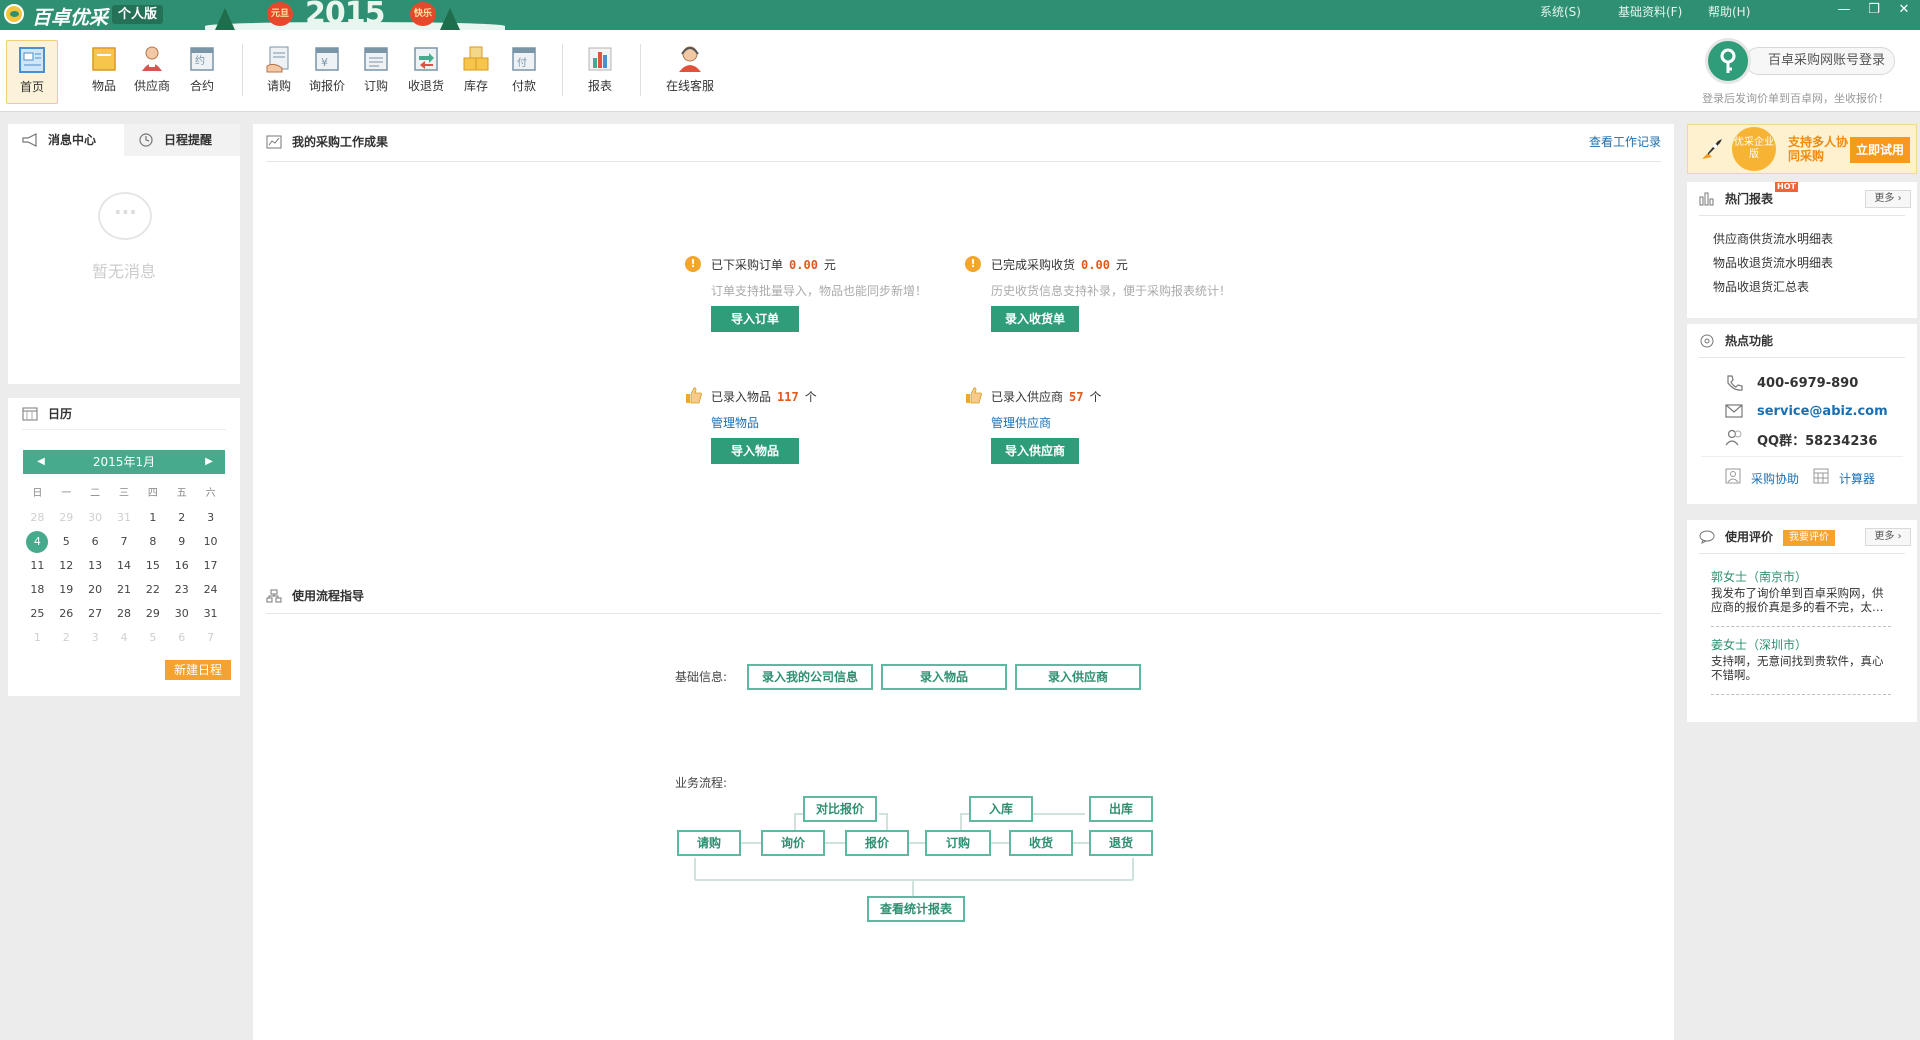  Describe the element at coordinates (376, 72) in the screenshot. I see `toolbar-order-button: 订购` at that location.